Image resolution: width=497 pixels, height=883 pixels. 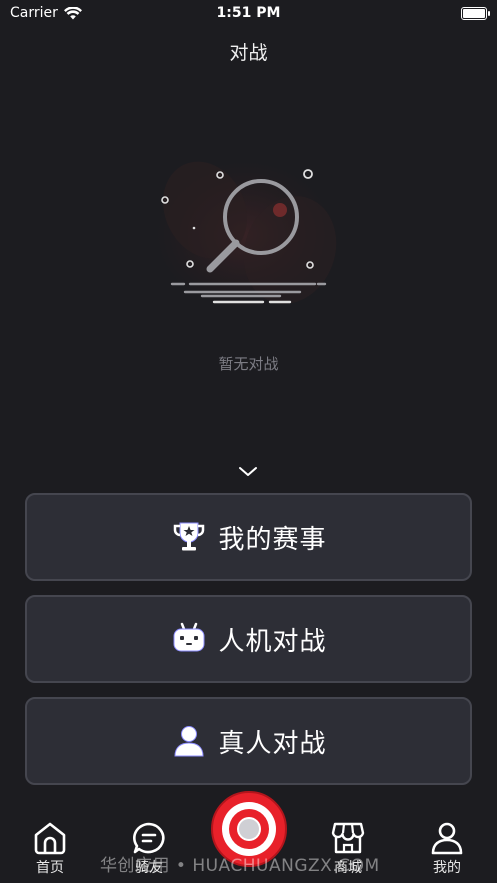 What do you see at coordinates (248, 472) in the screenshot?
I see `chevron-down-icon` at bounding box center [248, 472].